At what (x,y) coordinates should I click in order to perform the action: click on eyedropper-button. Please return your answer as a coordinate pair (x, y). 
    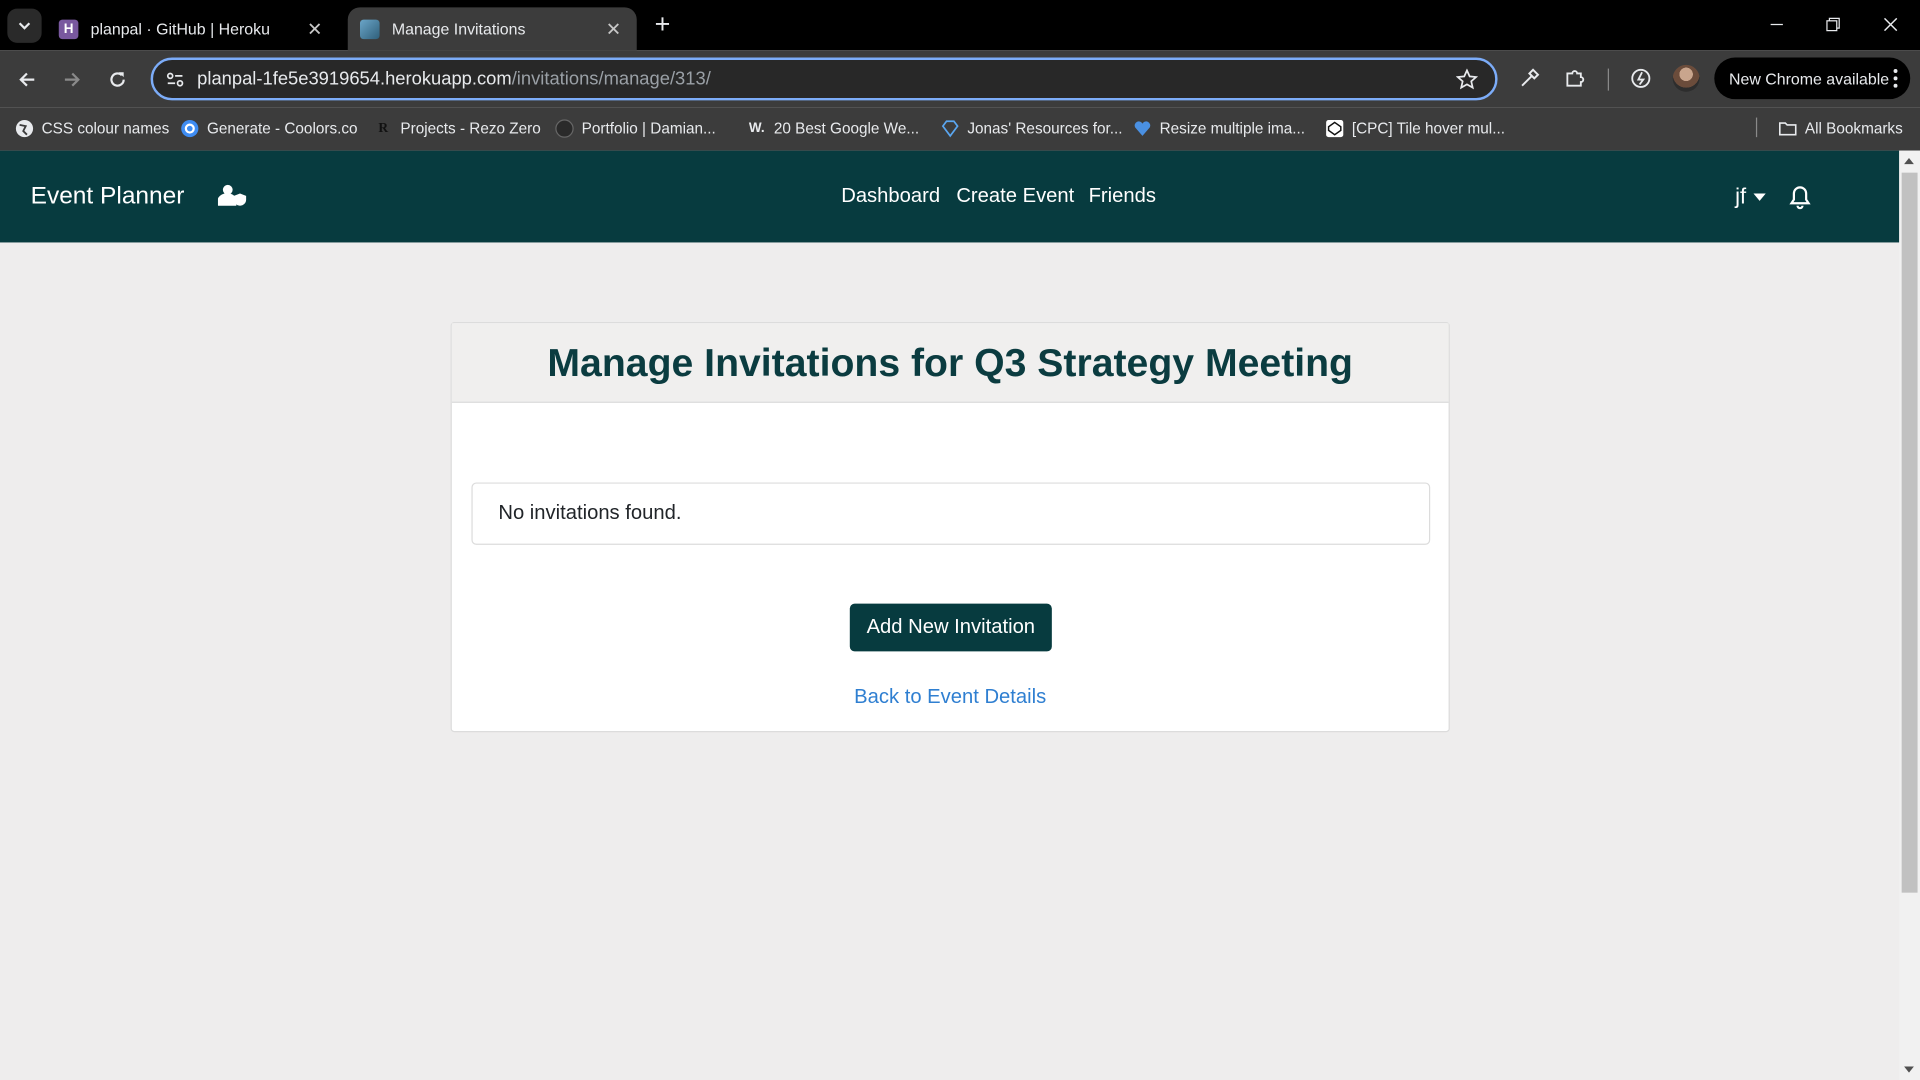
    Looking at the image, I should click on (1529, 78).